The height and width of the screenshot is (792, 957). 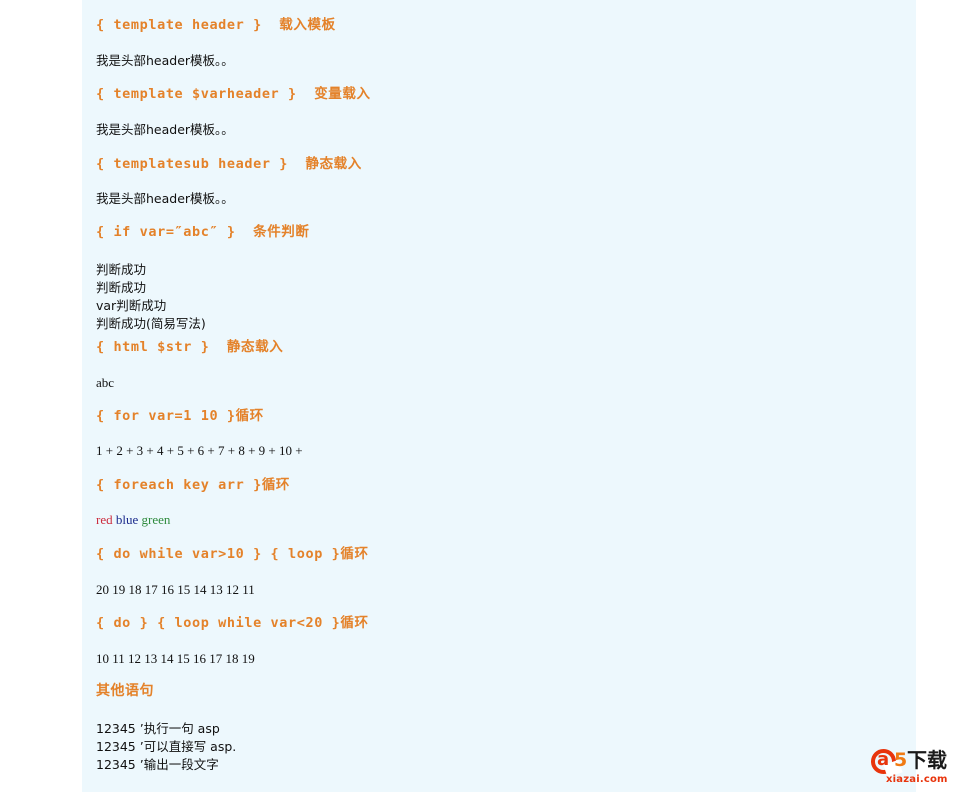 What do you see at coordinates (165, 129) in the screenshot?
I see `body-template-varheader: 我是头部header模板。。` at bounding box center [165, 129].